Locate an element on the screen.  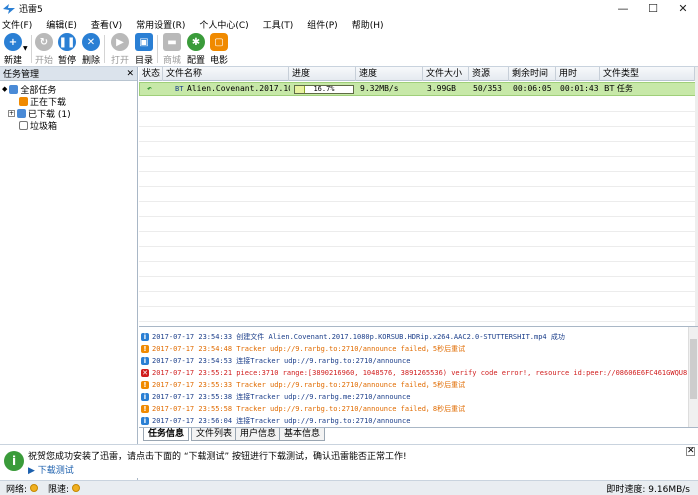
column-resources: 资源 is located at coordinates (489, 74).